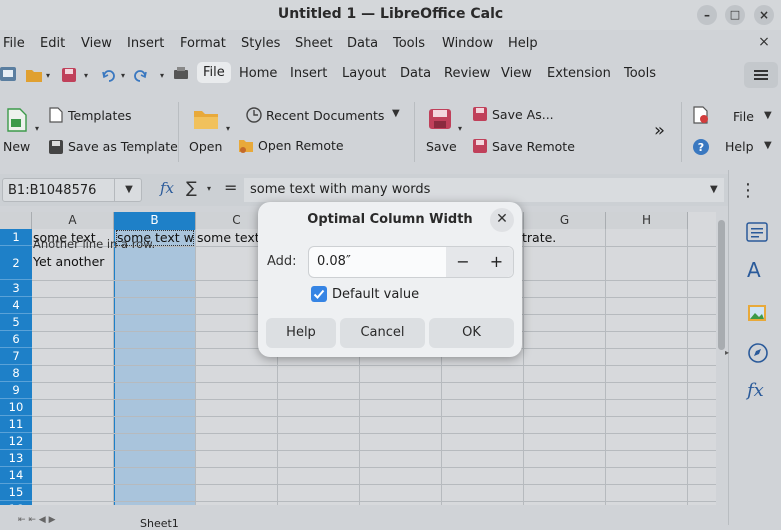 The width and height of the screenshot is (781, 530). What do you see at coordinates (167, 188) in the screenshot?
I see `function-wizard-icon: fx` at bounding box center [167, 188].